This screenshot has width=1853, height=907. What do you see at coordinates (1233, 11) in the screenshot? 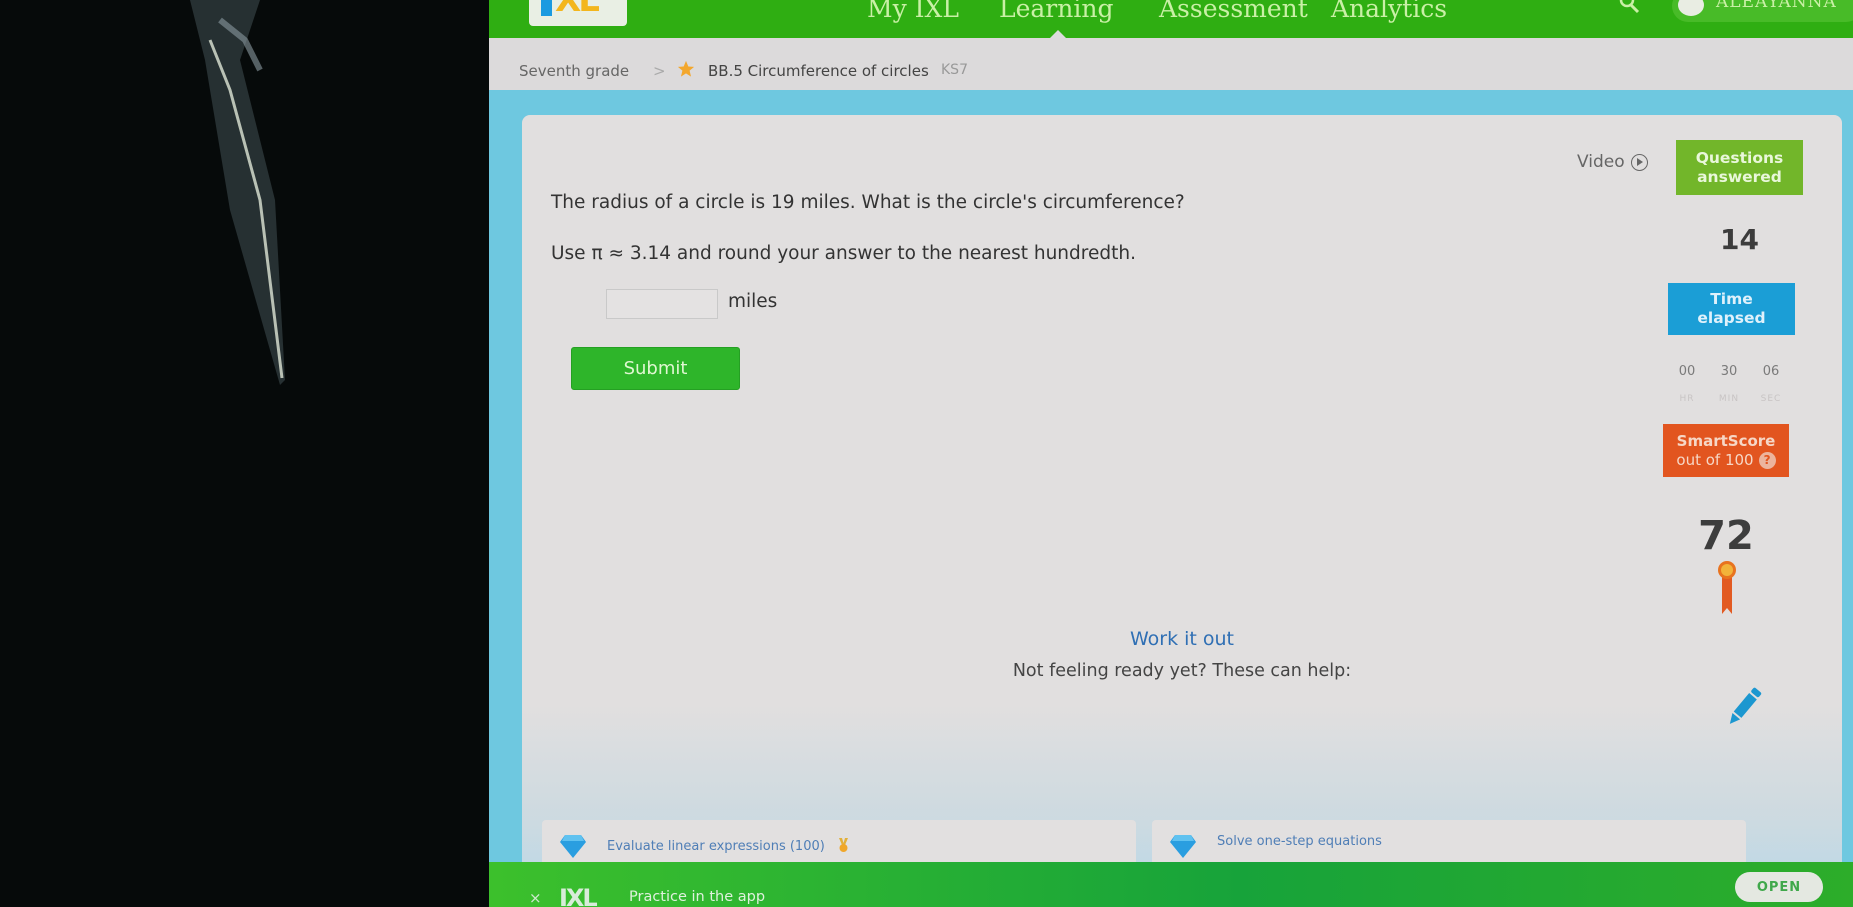
I see `nav-assessment: Assessment` at bounding box center [1233, 11].